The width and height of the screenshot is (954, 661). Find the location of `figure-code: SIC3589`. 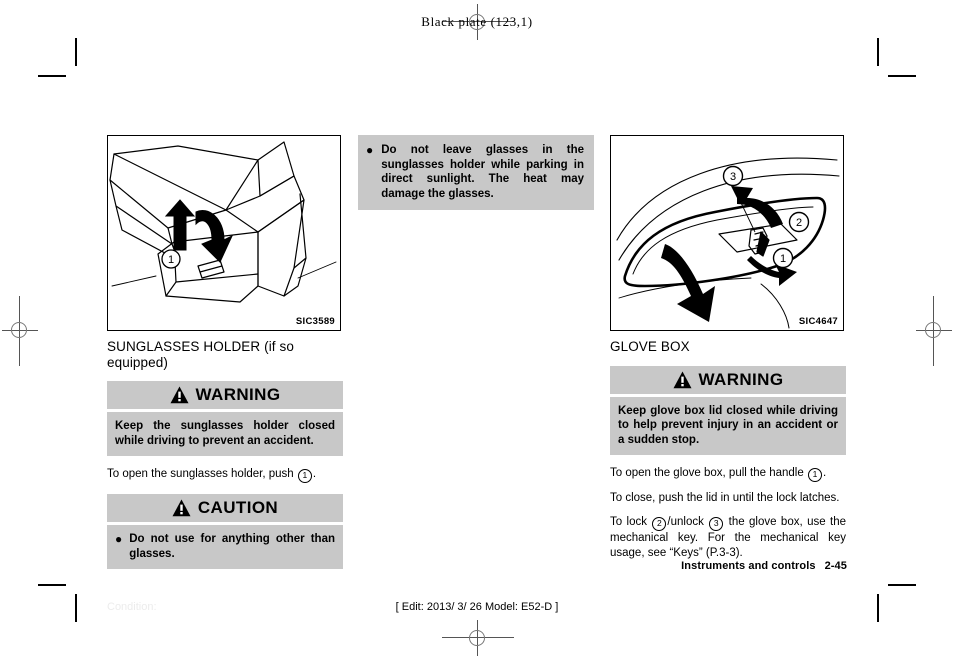

figure-code: SIC3589 is located at coordinates (315, 321).